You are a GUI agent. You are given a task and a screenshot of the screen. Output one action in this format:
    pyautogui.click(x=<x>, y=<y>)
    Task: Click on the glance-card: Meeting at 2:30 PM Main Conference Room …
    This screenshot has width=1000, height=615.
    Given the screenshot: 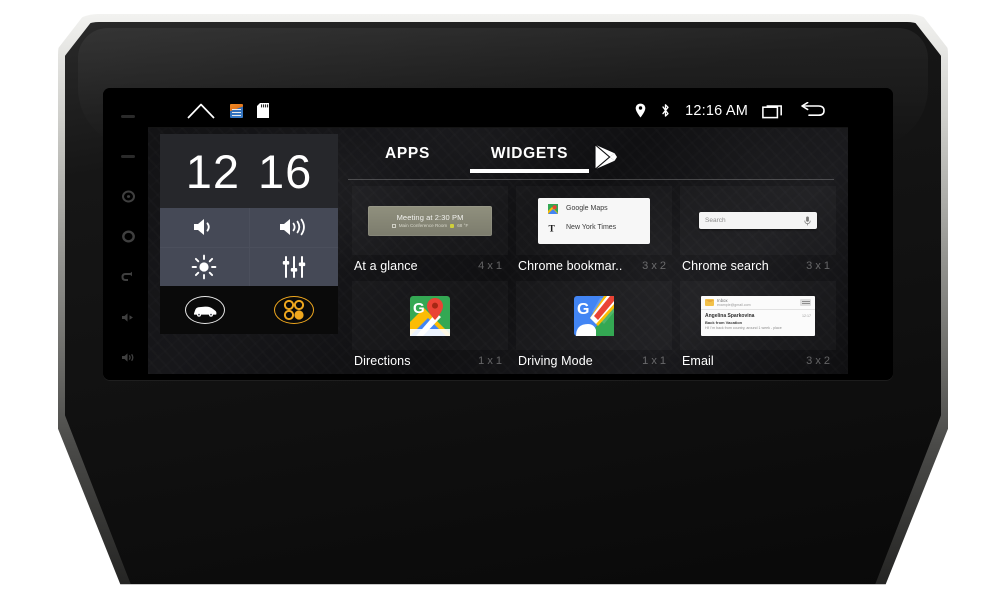 What is the action you would take?
    pyautogui.click(x=430, y=220)
    